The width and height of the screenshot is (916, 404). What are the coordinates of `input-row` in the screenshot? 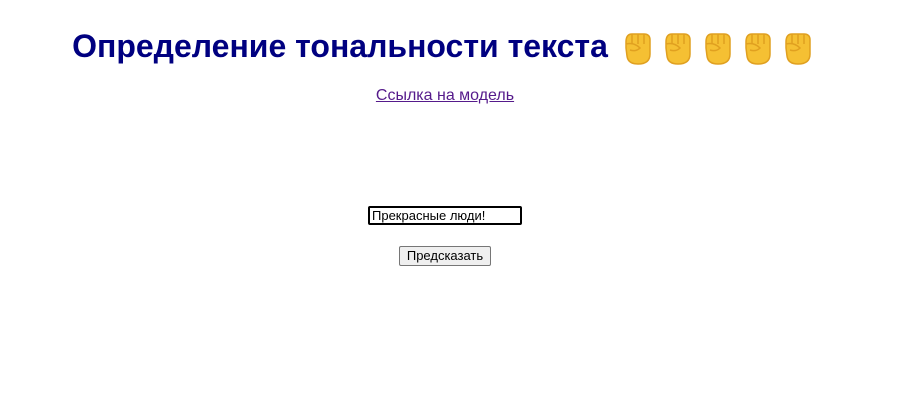 It's located at (445, 215).